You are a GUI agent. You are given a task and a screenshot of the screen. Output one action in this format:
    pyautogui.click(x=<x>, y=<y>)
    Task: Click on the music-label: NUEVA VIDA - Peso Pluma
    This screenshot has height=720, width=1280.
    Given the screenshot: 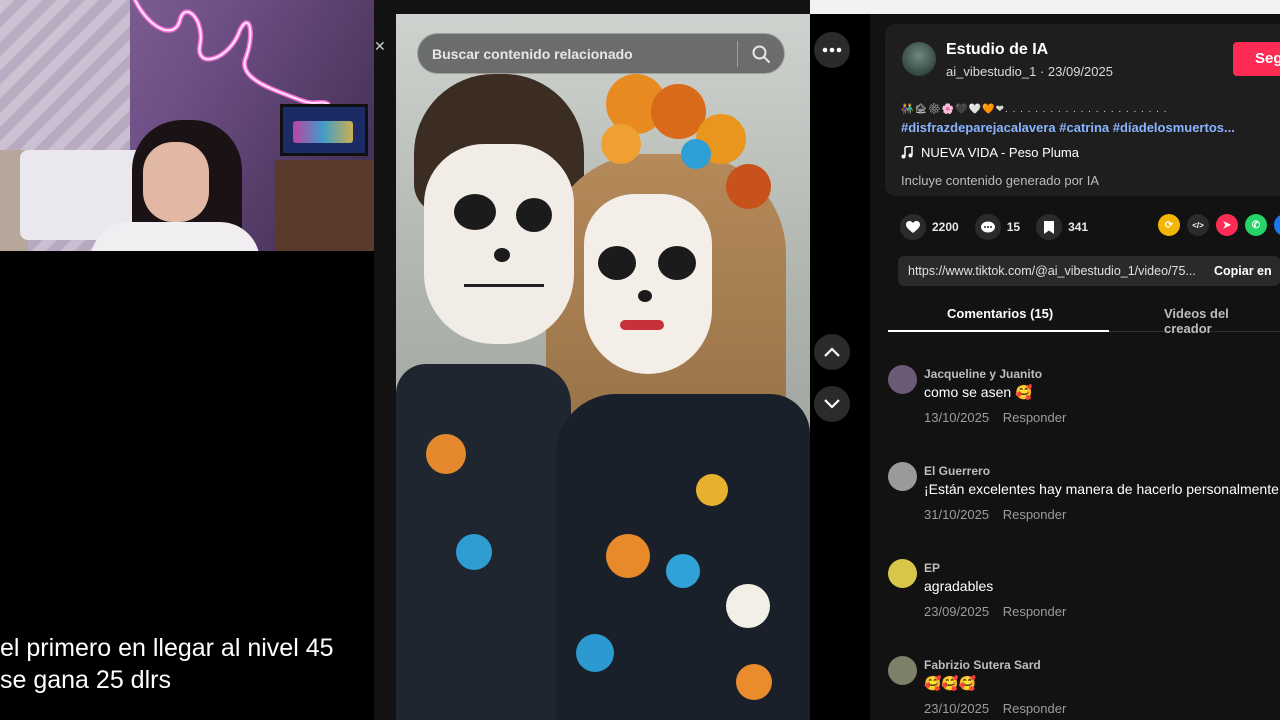 What is the action you would take?
    pyautogui.click(x=1000, y=152)
    